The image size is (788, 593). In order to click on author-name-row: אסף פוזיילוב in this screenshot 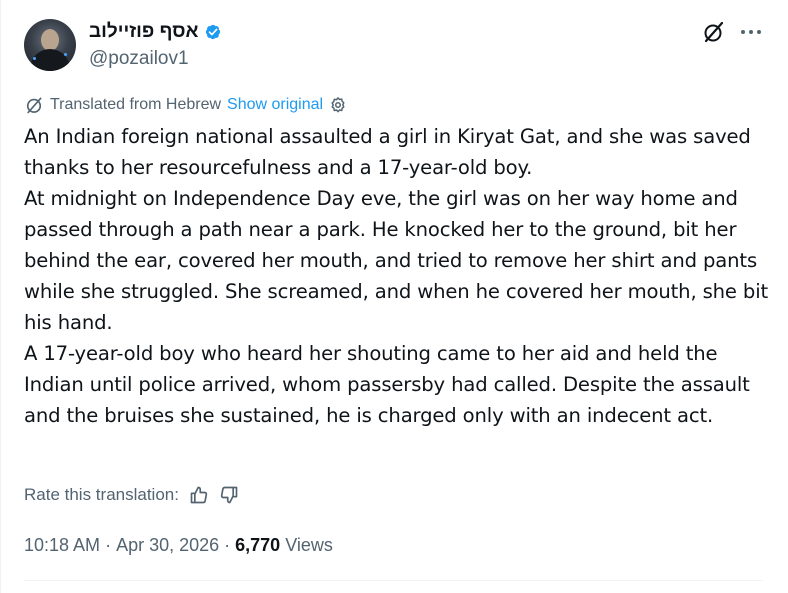, I will do `click(156, 32)`.